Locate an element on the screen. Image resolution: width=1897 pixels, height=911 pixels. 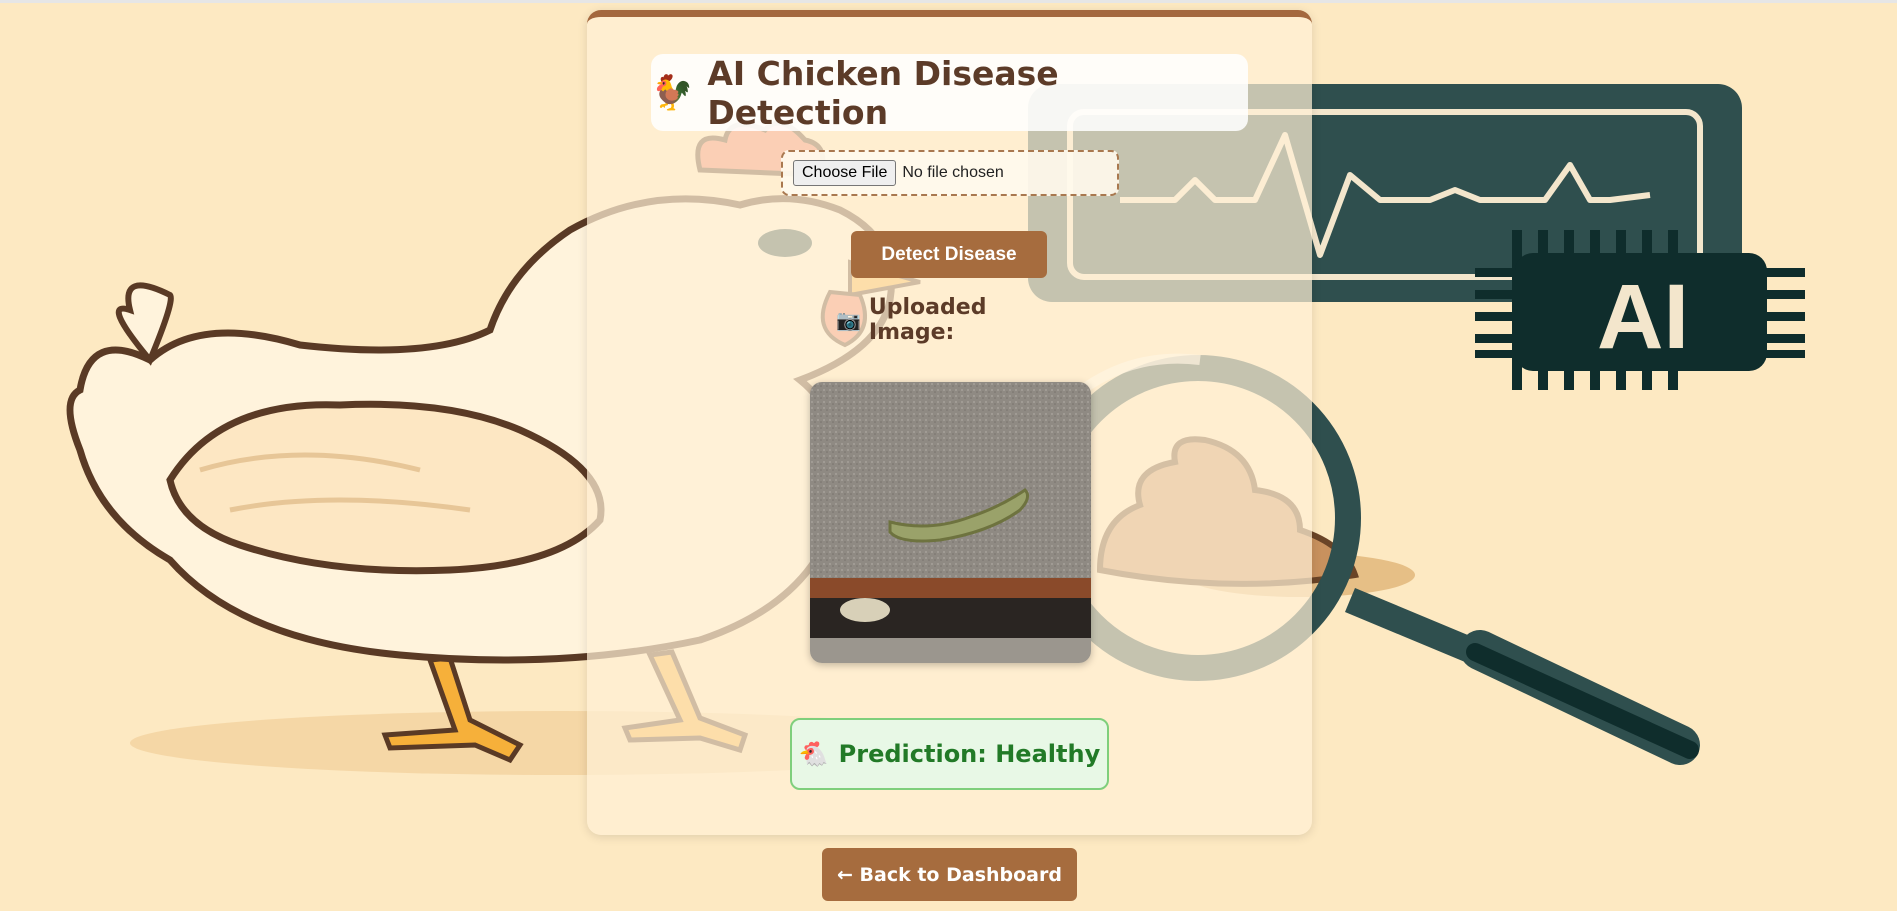
droppings-photo is located at coordinates (950, 522).